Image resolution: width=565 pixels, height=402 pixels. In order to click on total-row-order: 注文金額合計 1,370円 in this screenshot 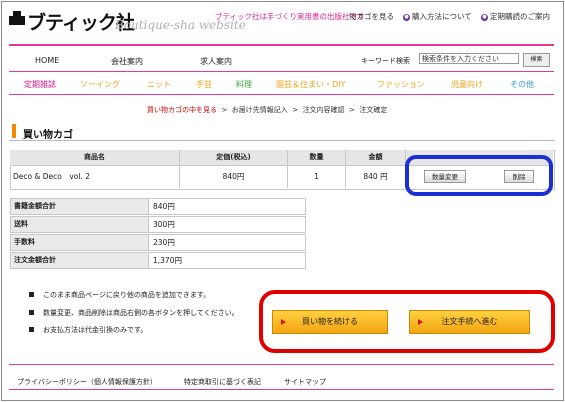, I will do `click(158, 260)`.